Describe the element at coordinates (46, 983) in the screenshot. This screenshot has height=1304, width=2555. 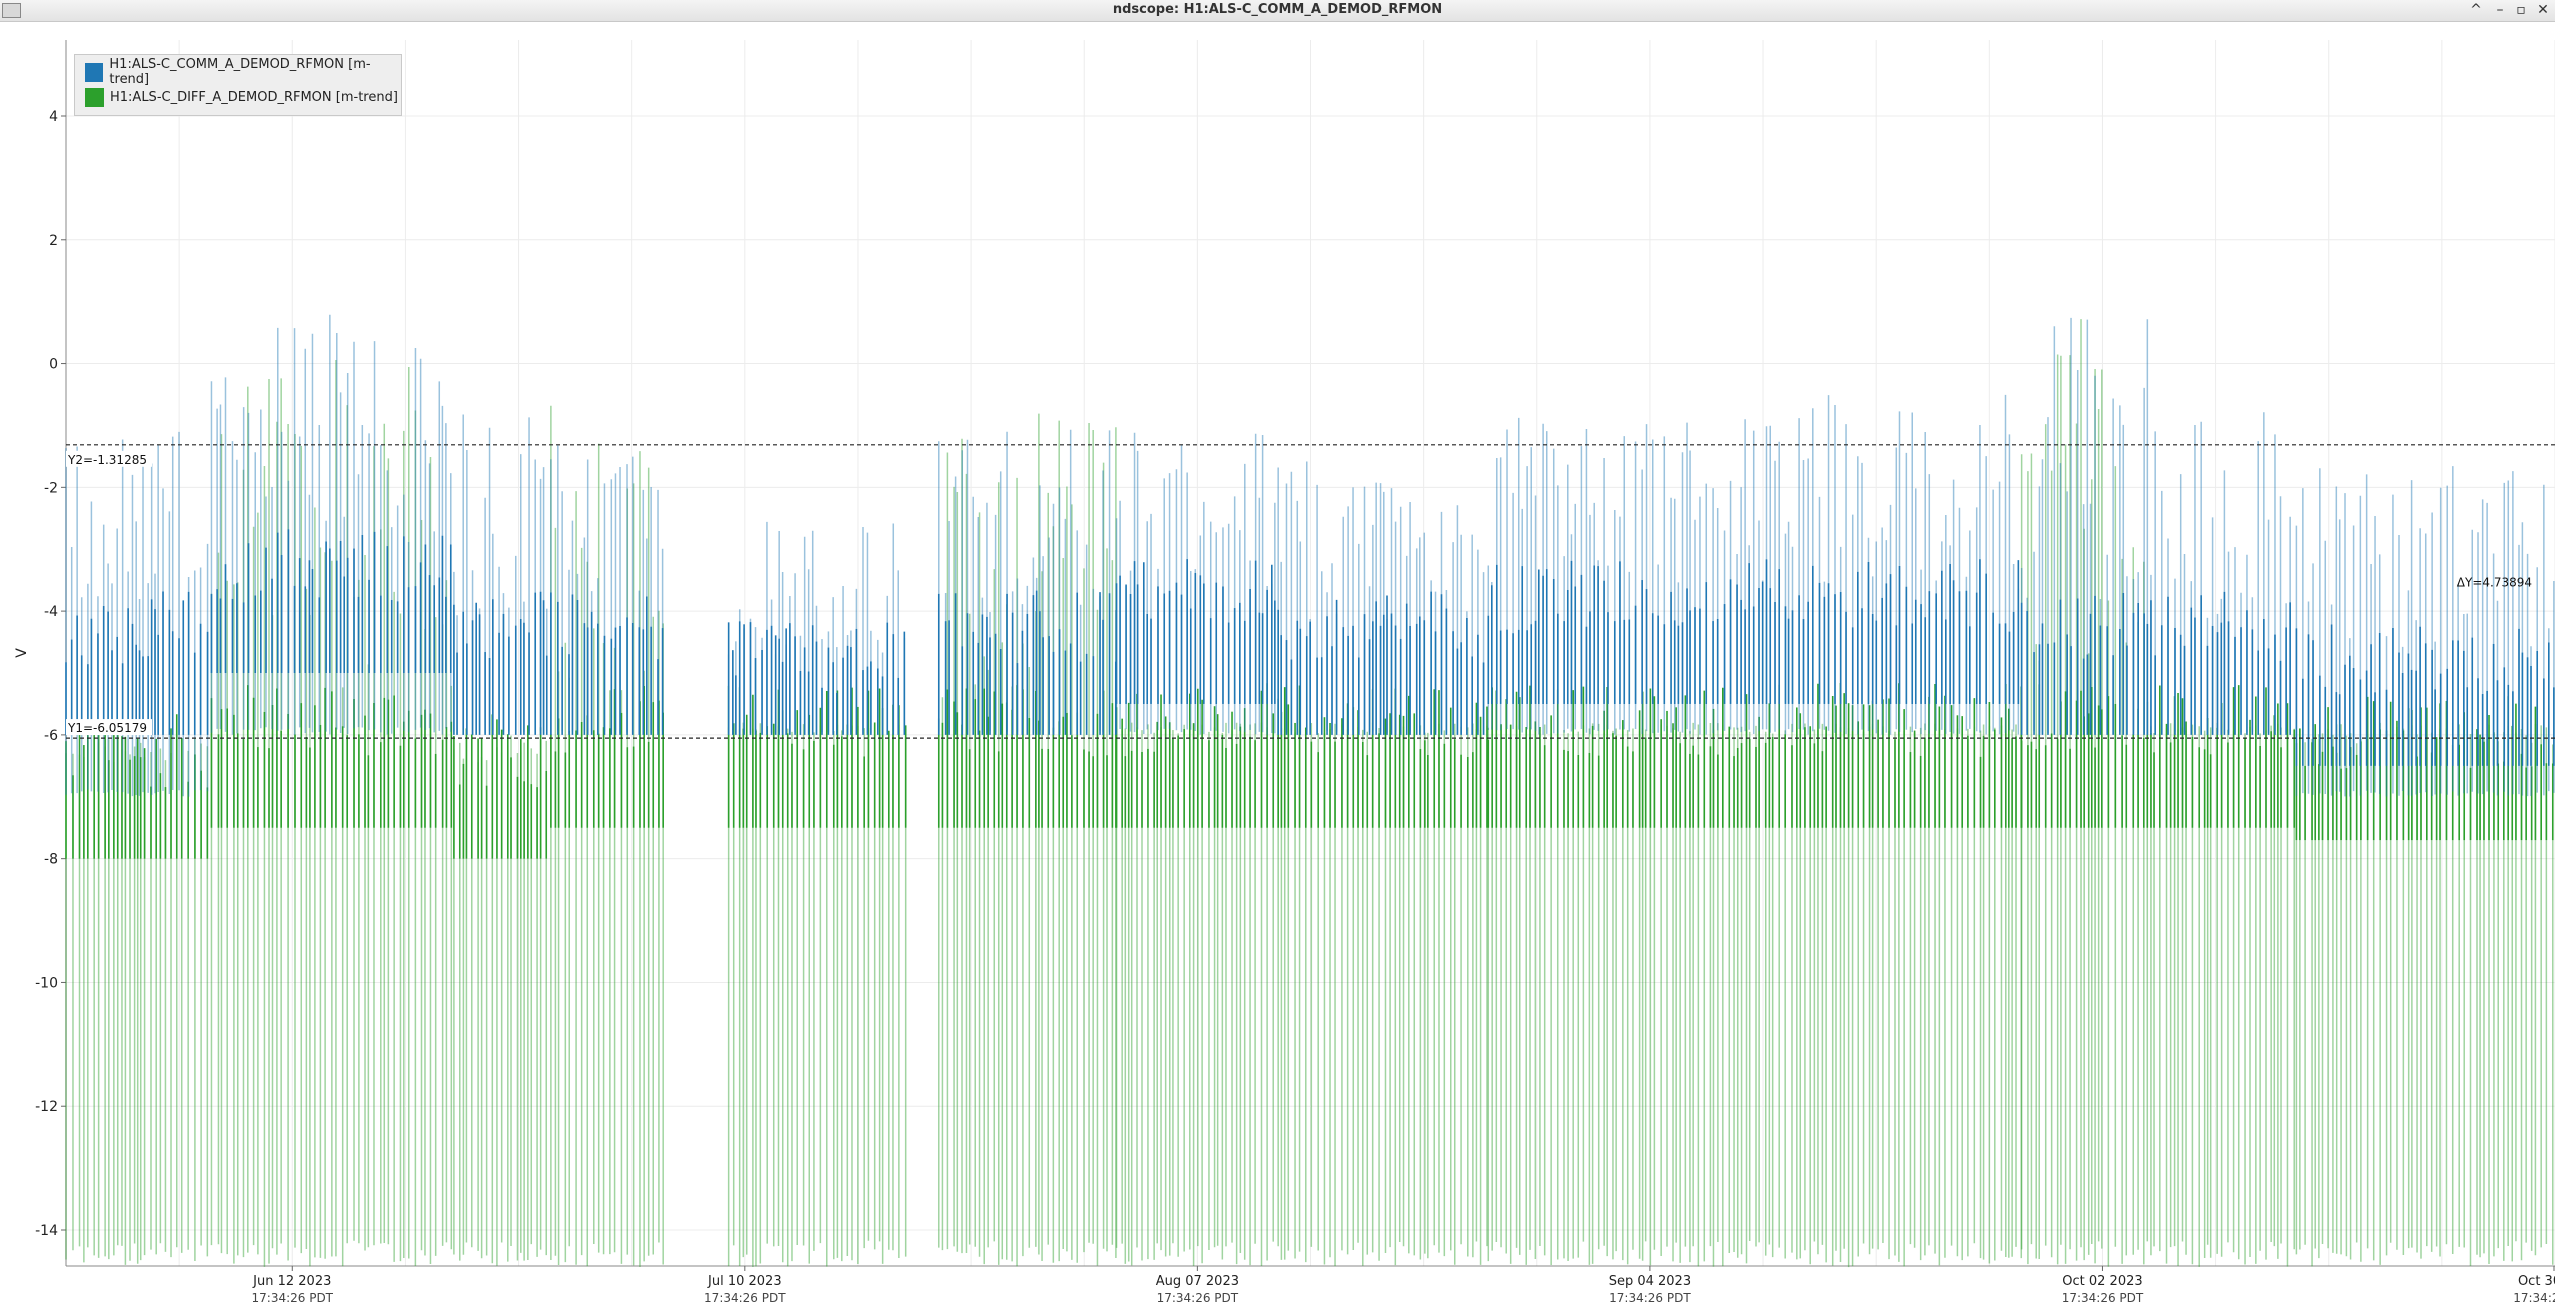
I see `y-tick-label: -10` at that location.